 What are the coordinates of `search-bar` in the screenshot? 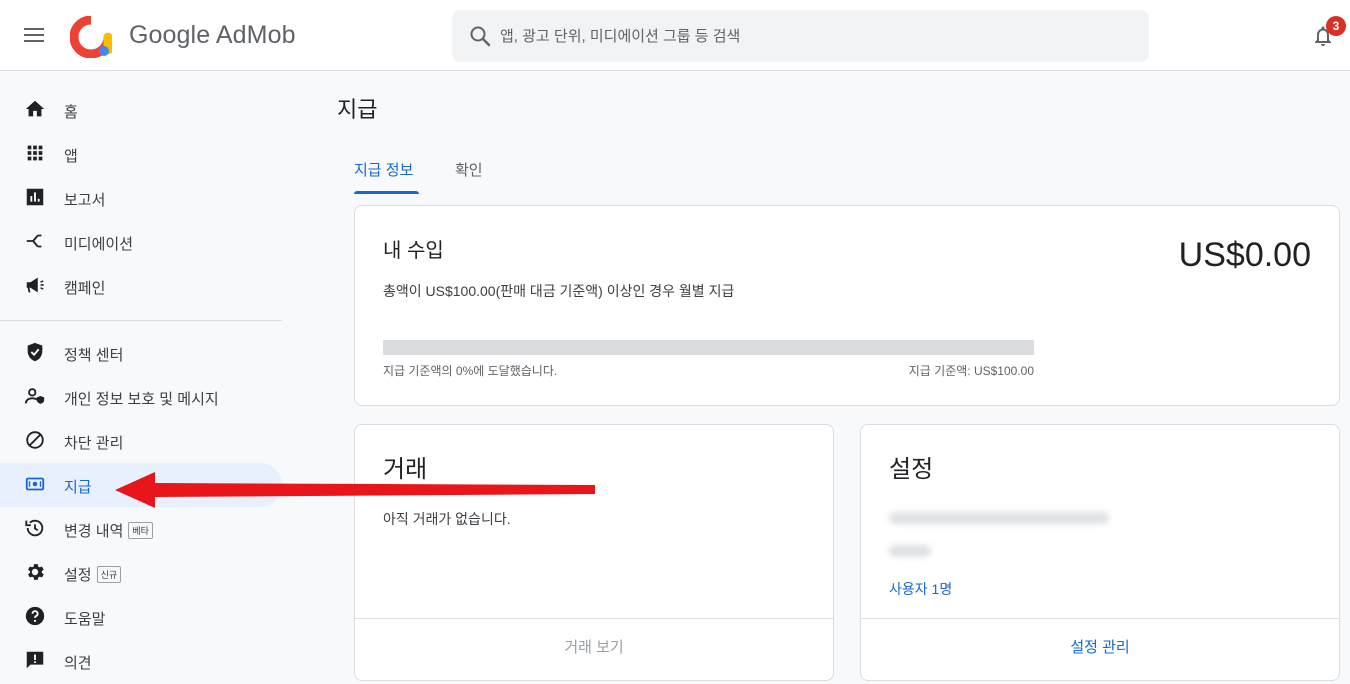 It's located at (800, 36).